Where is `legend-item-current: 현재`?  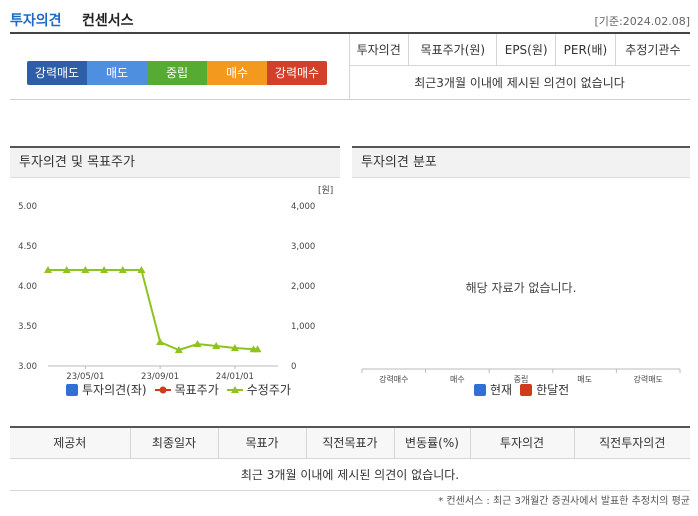 legend-item-current: 현재 is located at coordinates (493, 389).